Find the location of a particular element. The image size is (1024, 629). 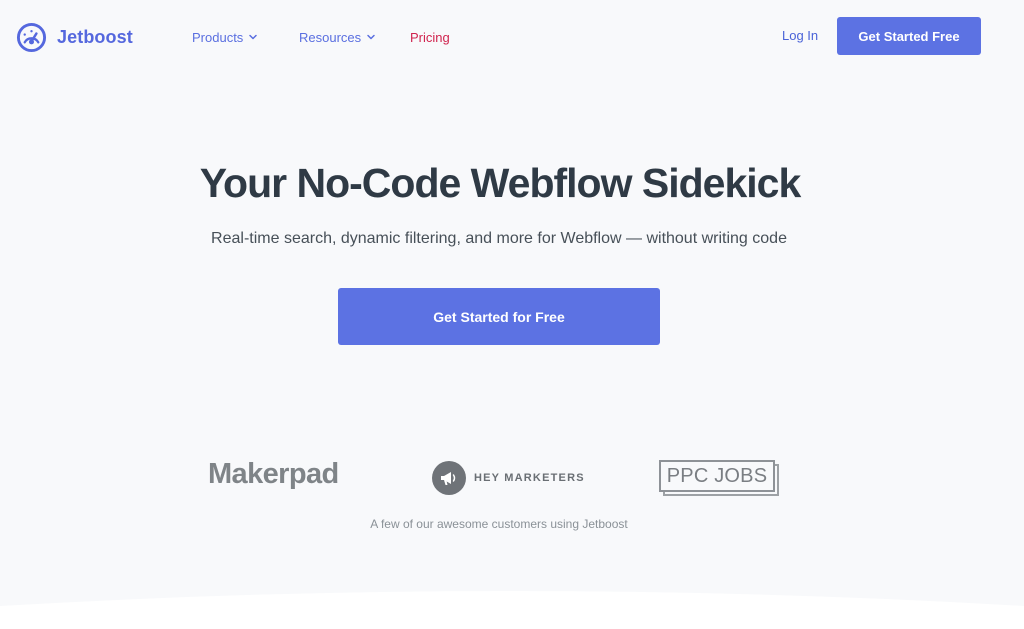

makerpad-logo: Makerpad is located at coordinates (273, 474).